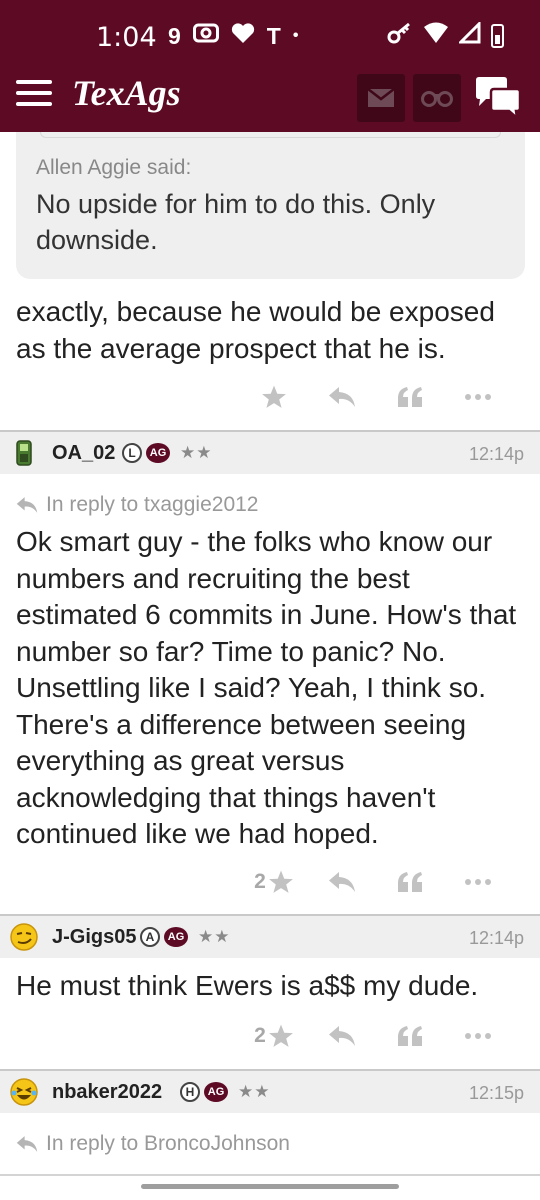 The image size is (540, 1200). What do you see at coordinates (205, 36) in the screenshot?
I see `radio-icon` at bounding box center [205, 36].